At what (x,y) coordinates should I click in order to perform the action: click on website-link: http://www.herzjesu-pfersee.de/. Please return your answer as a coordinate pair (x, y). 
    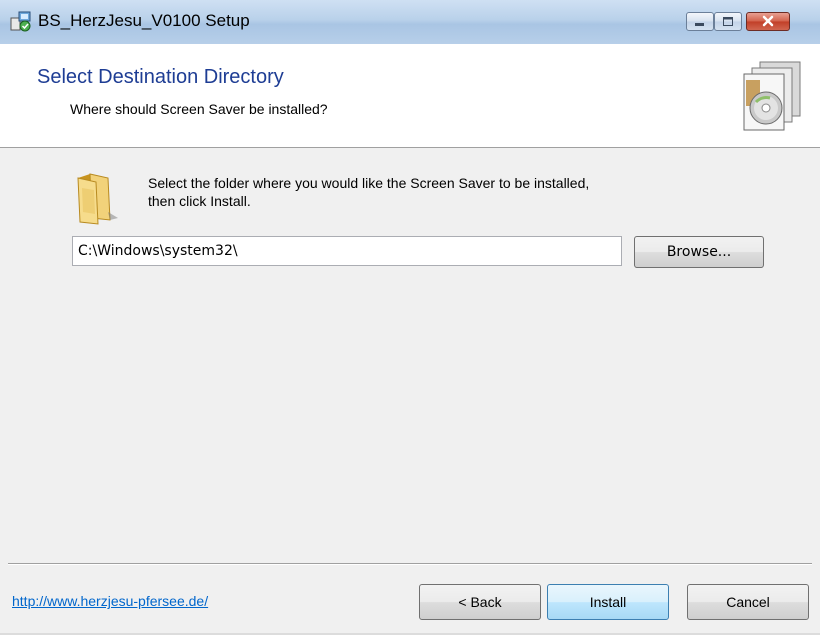
    Looking at the image, I should click on (110, 601).